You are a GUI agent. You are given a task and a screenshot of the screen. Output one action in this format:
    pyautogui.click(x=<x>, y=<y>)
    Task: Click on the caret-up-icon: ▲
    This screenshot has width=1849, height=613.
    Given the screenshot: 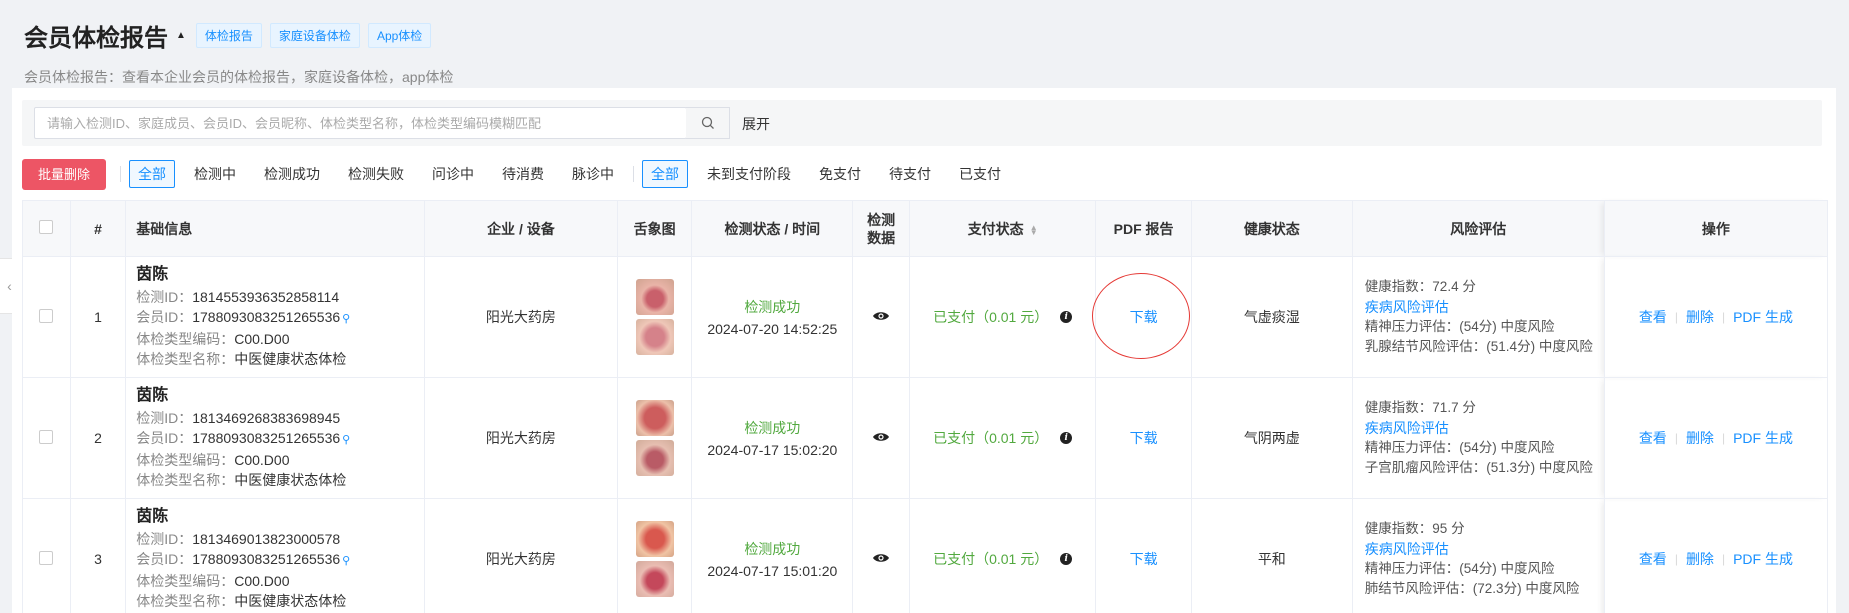 What is the action you would take?
    pyautogui.click(x=181, y=35)
    